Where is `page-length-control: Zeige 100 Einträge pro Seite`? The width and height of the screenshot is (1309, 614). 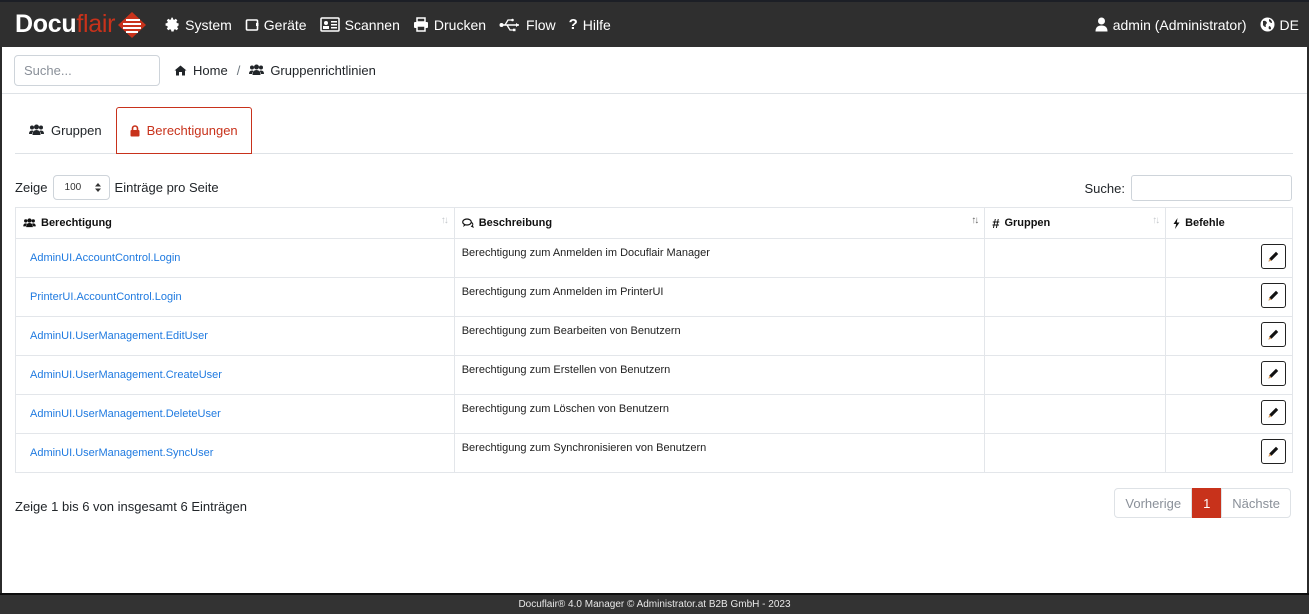 page-length-control: Zeige 100 Einträge pro Seite is located at coordinates (117, 187).